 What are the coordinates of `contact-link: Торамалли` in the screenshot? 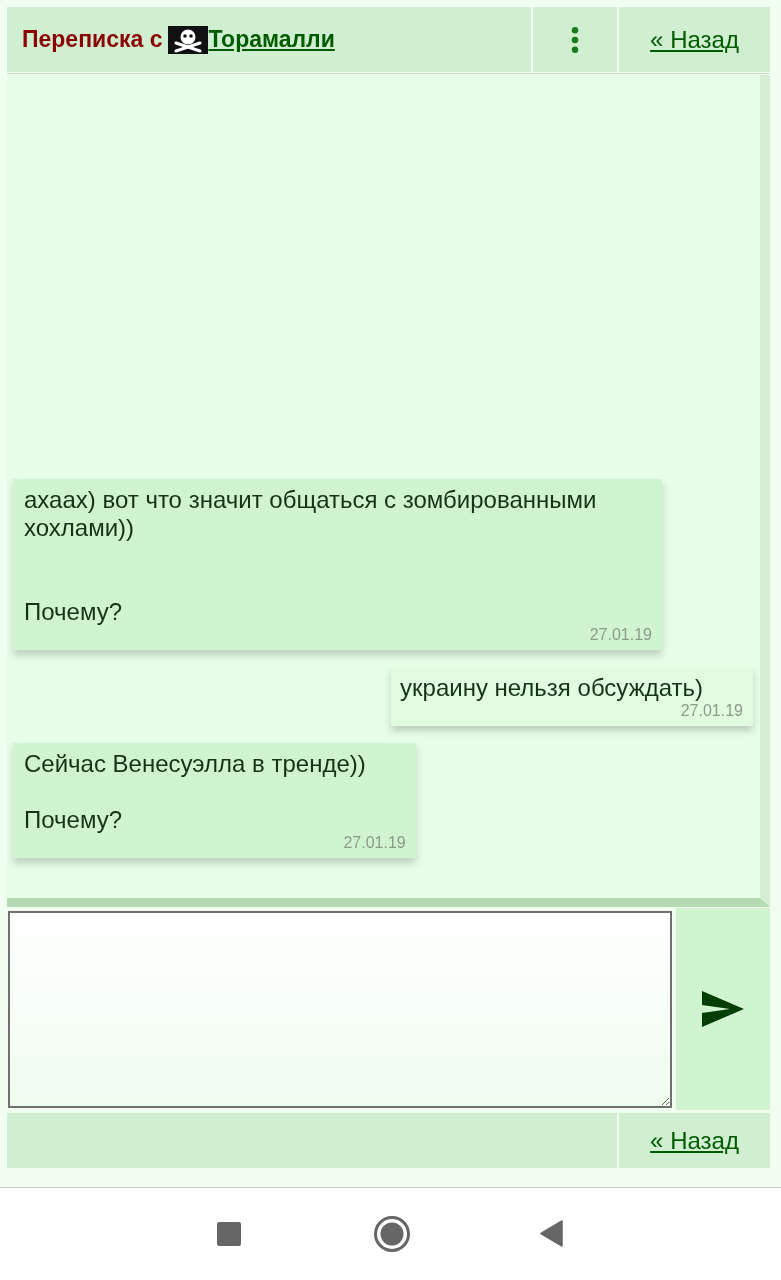 It's located at (271, 39).